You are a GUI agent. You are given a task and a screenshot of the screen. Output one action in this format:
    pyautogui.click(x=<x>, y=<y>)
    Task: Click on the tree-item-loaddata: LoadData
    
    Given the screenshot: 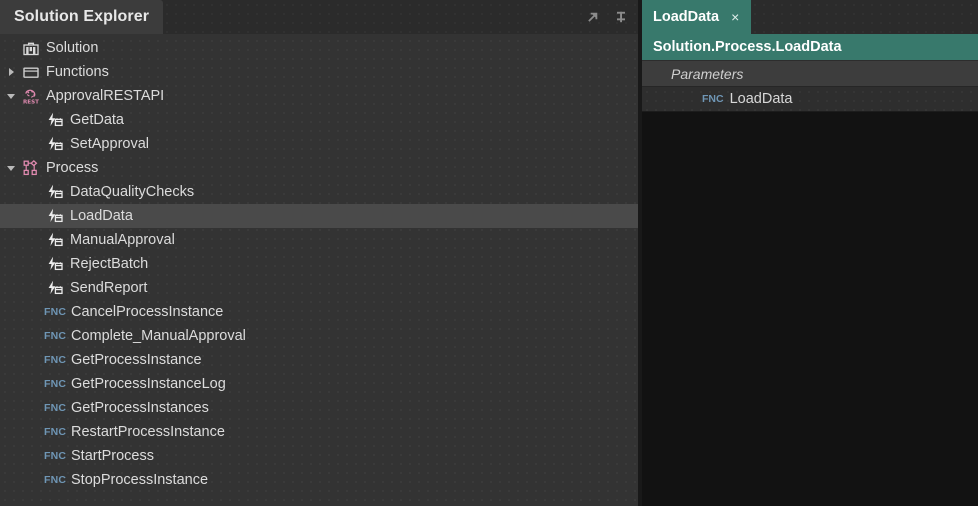 What is the action you would take?
    pyautogui.click(x=319, y=216)
    